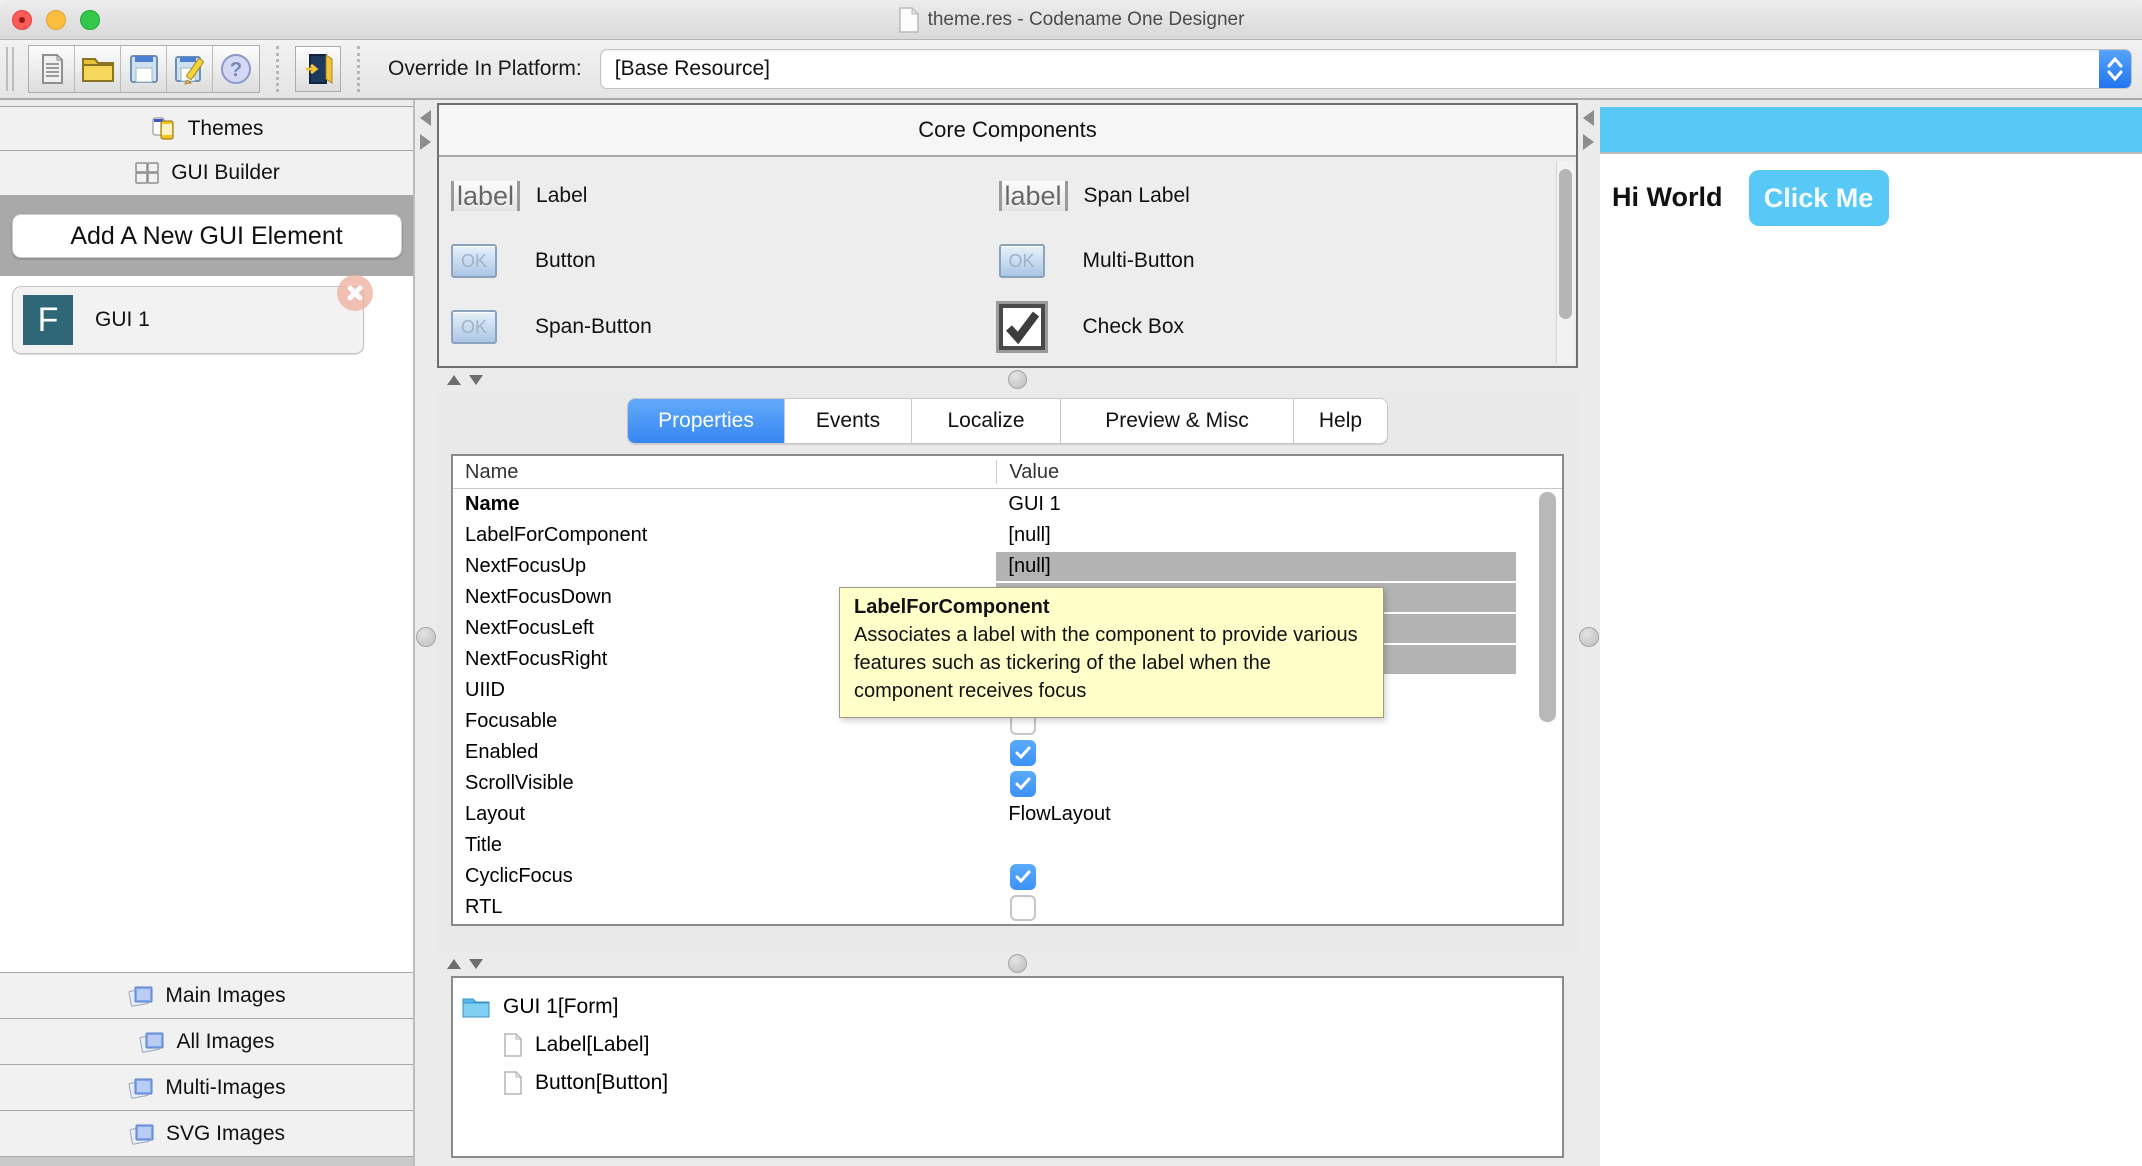 The width and height of the screenshot is (2142, 1166). What do you see at coordinates (1007, 1045) in the screenshot?
I see `tree-node-label-component: Label[Label]` at bounding box center [1007, 1045].